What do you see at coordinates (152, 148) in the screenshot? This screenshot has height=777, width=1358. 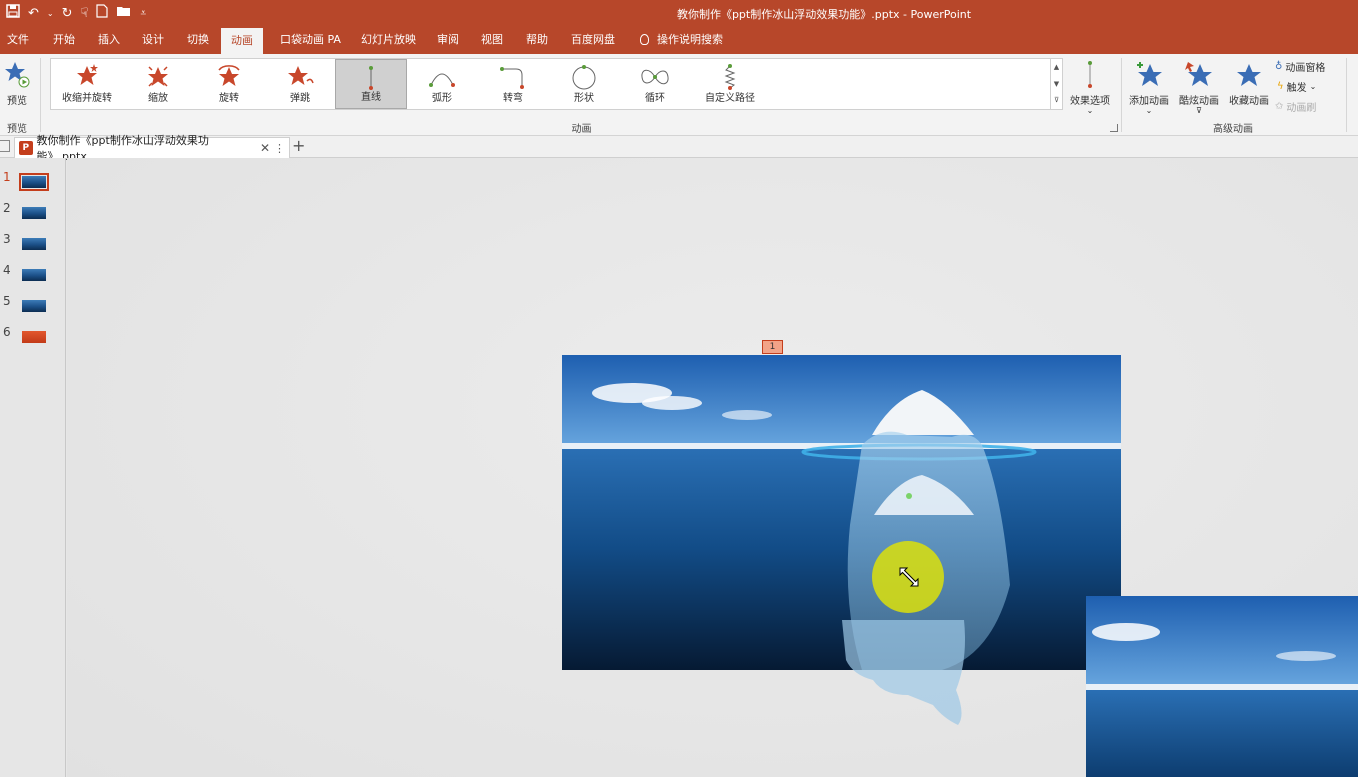 I see `document-tab: P 教你制作《ppt制作冰山浮动效果功能》.pptx ✕ ⋮` at bounding box center [152, 148].